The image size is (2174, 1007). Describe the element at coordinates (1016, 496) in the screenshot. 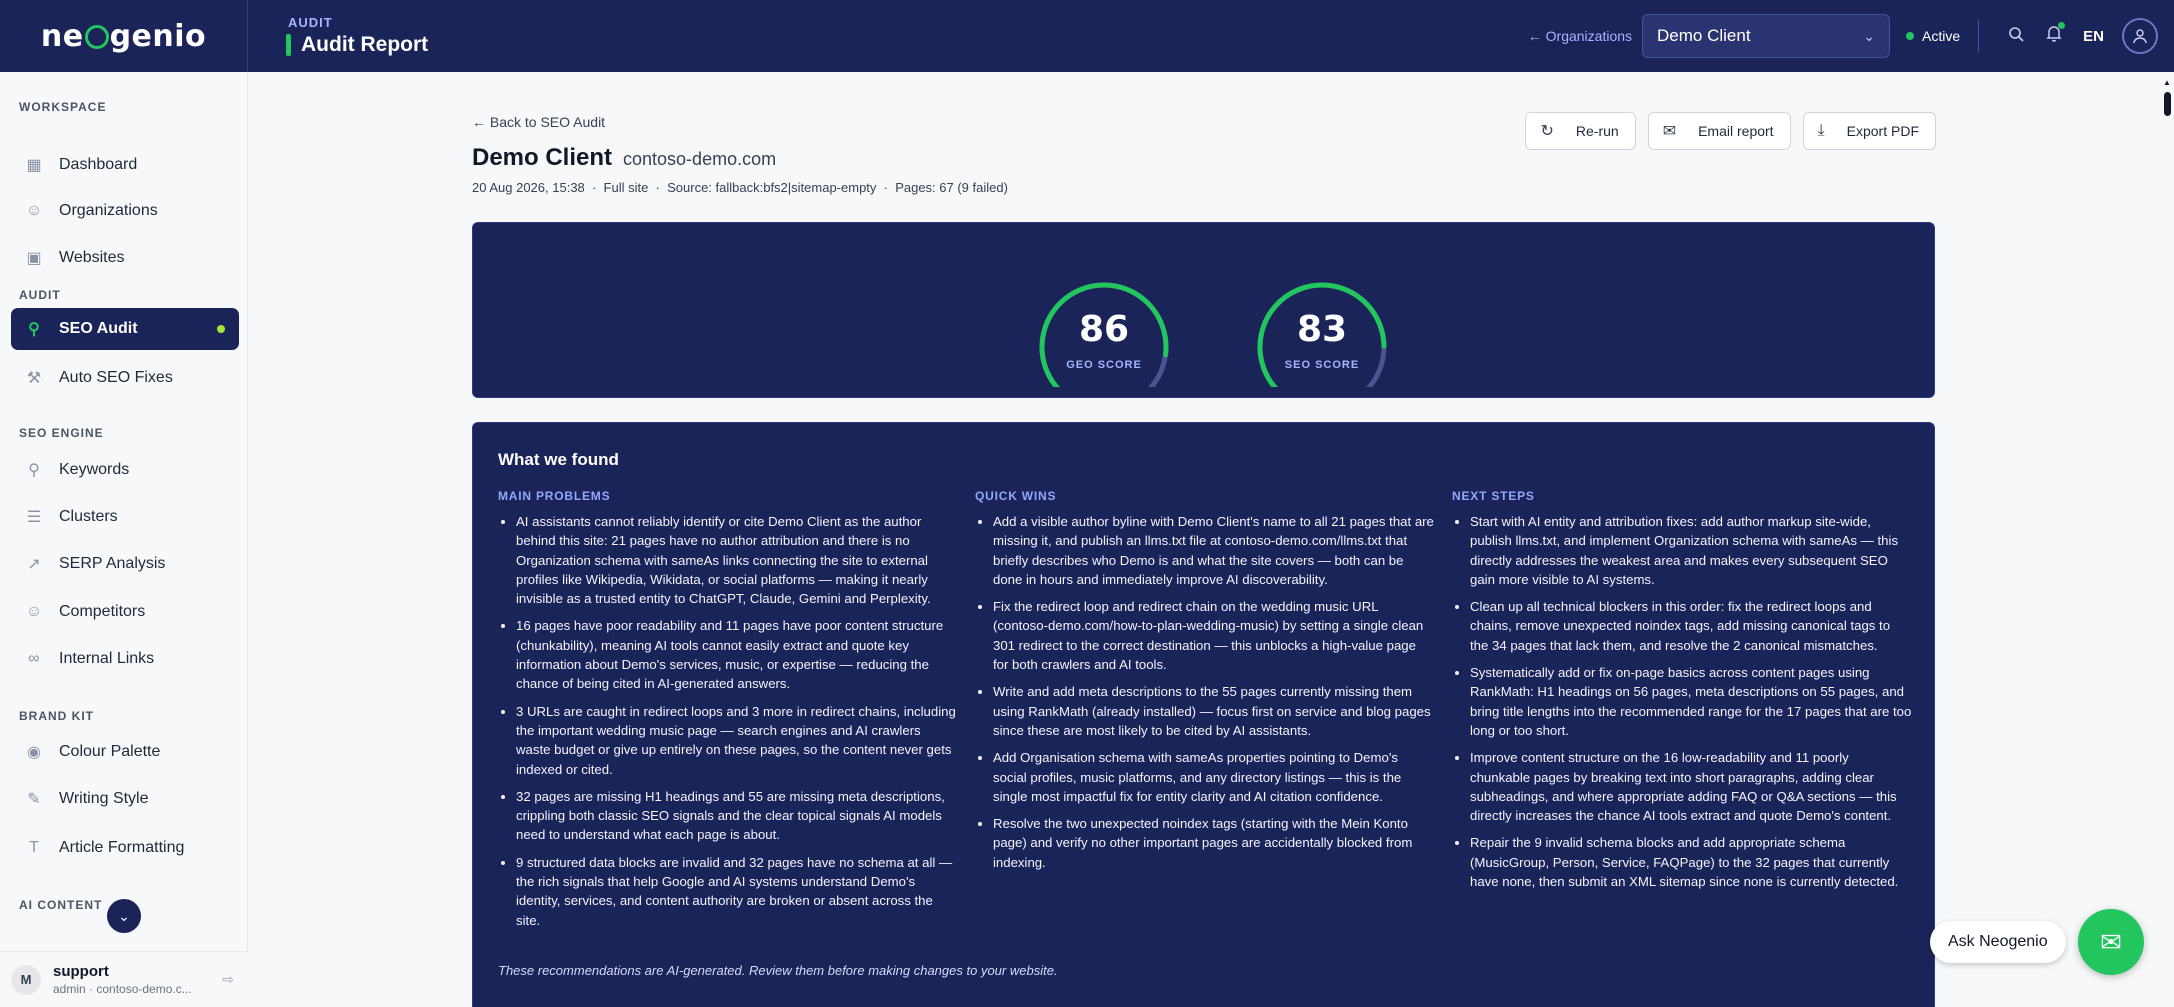

I see `column-heading: QUICK WINS` at that location.